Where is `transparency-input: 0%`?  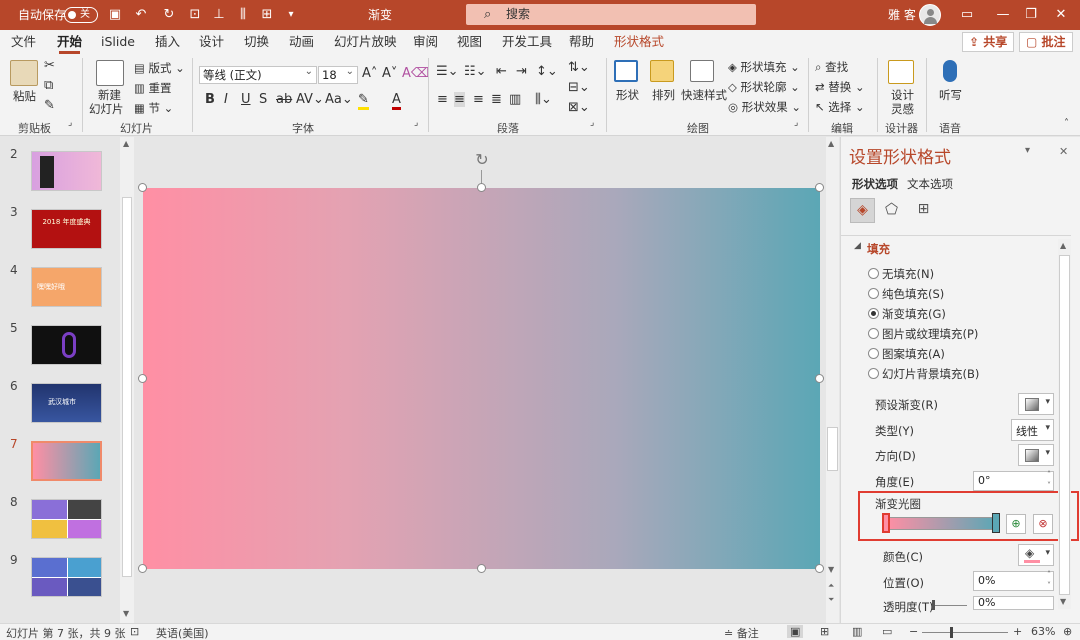 transparency-input: 0% is located at coordinates (1013, 603).